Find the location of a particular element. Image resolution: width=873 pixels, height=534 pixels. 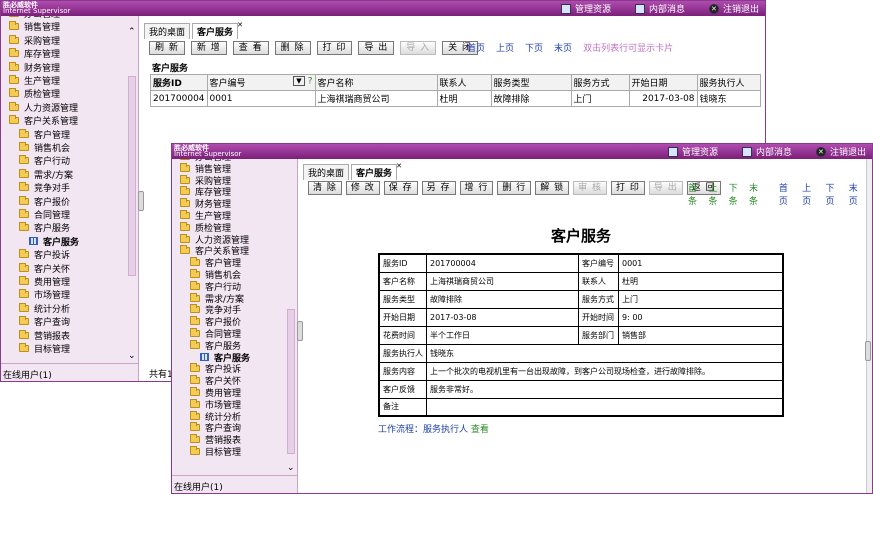

front-toolbar-button-3: 另 存 is located at coordinates (438, 188).